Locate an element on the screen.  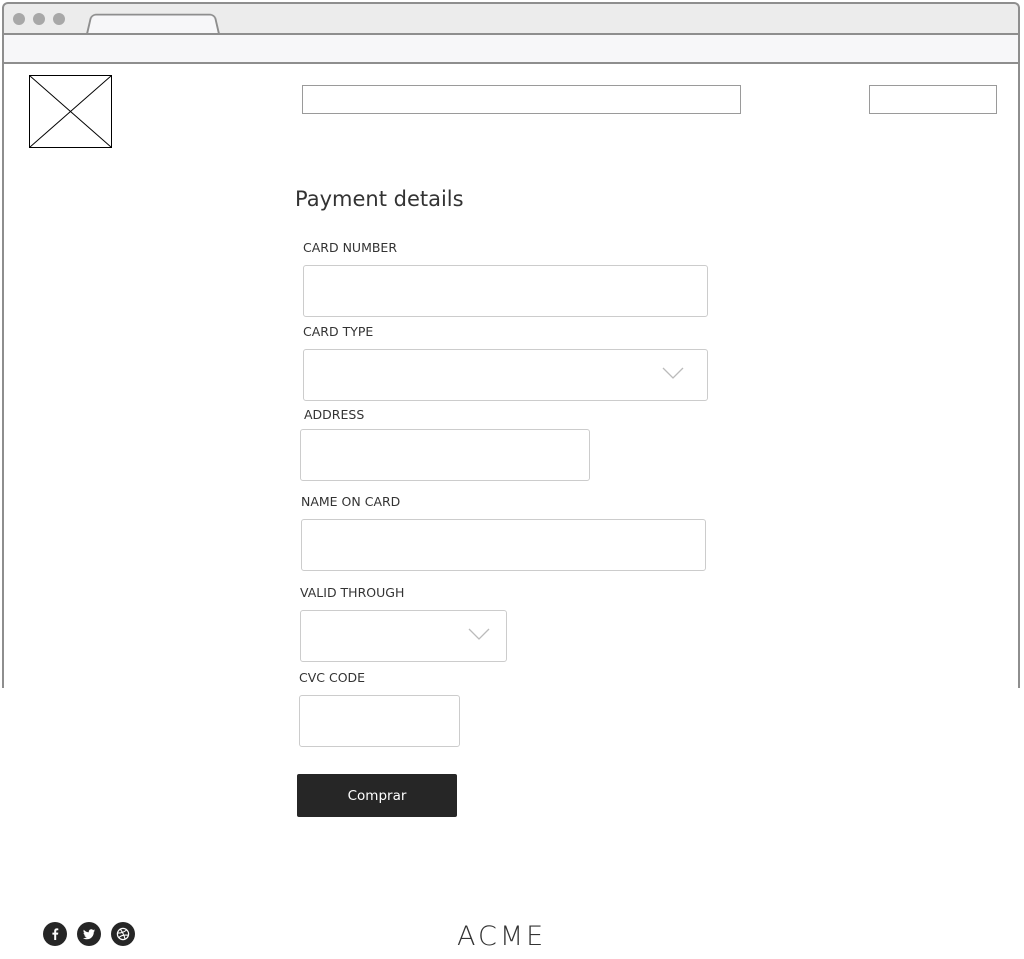
twitter-link is located at coordinates (89, 934).